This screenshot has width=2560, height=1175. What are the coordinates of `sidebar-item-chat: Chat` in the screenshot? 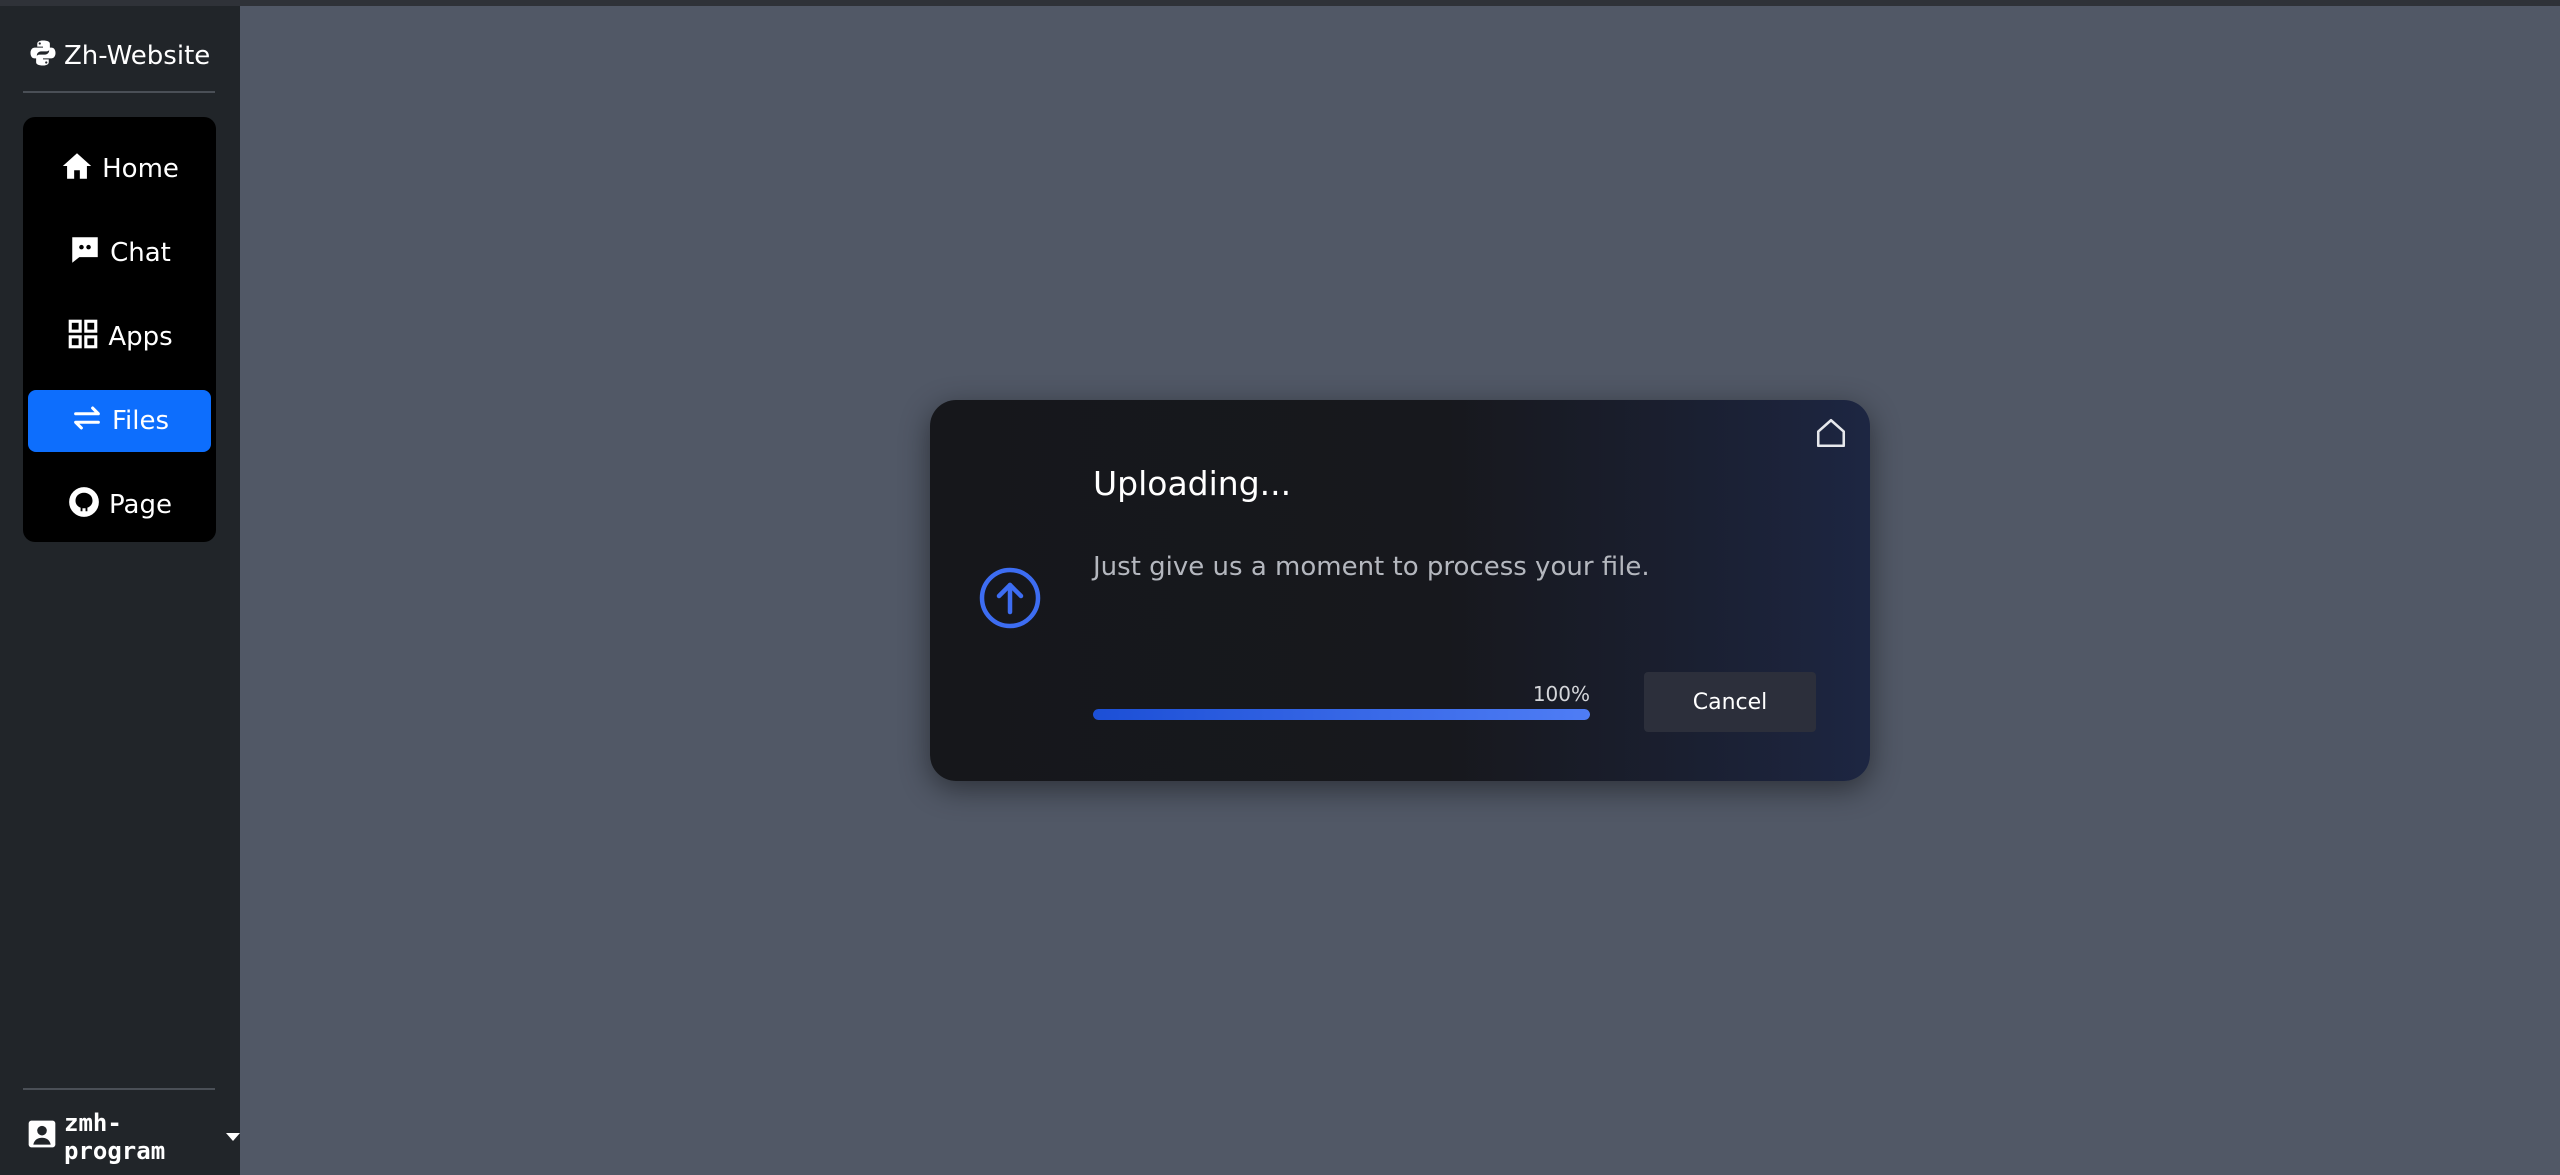 It's located at (119, 253).